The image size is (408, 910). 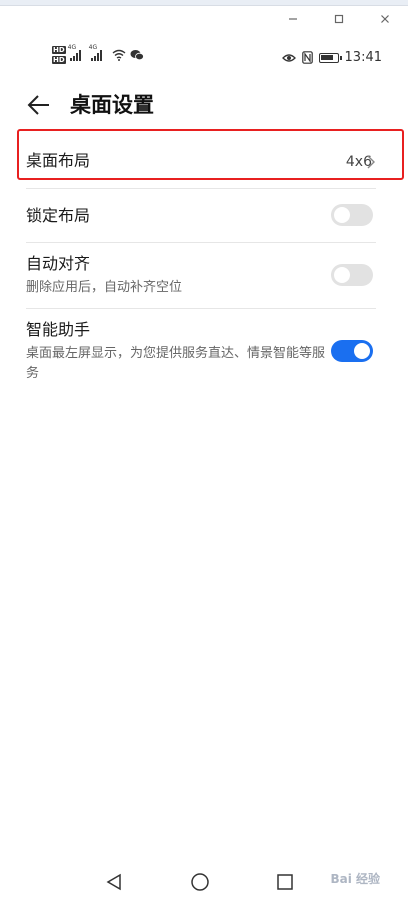 I want to click on wifi-icon, so click(x=119, y=55).